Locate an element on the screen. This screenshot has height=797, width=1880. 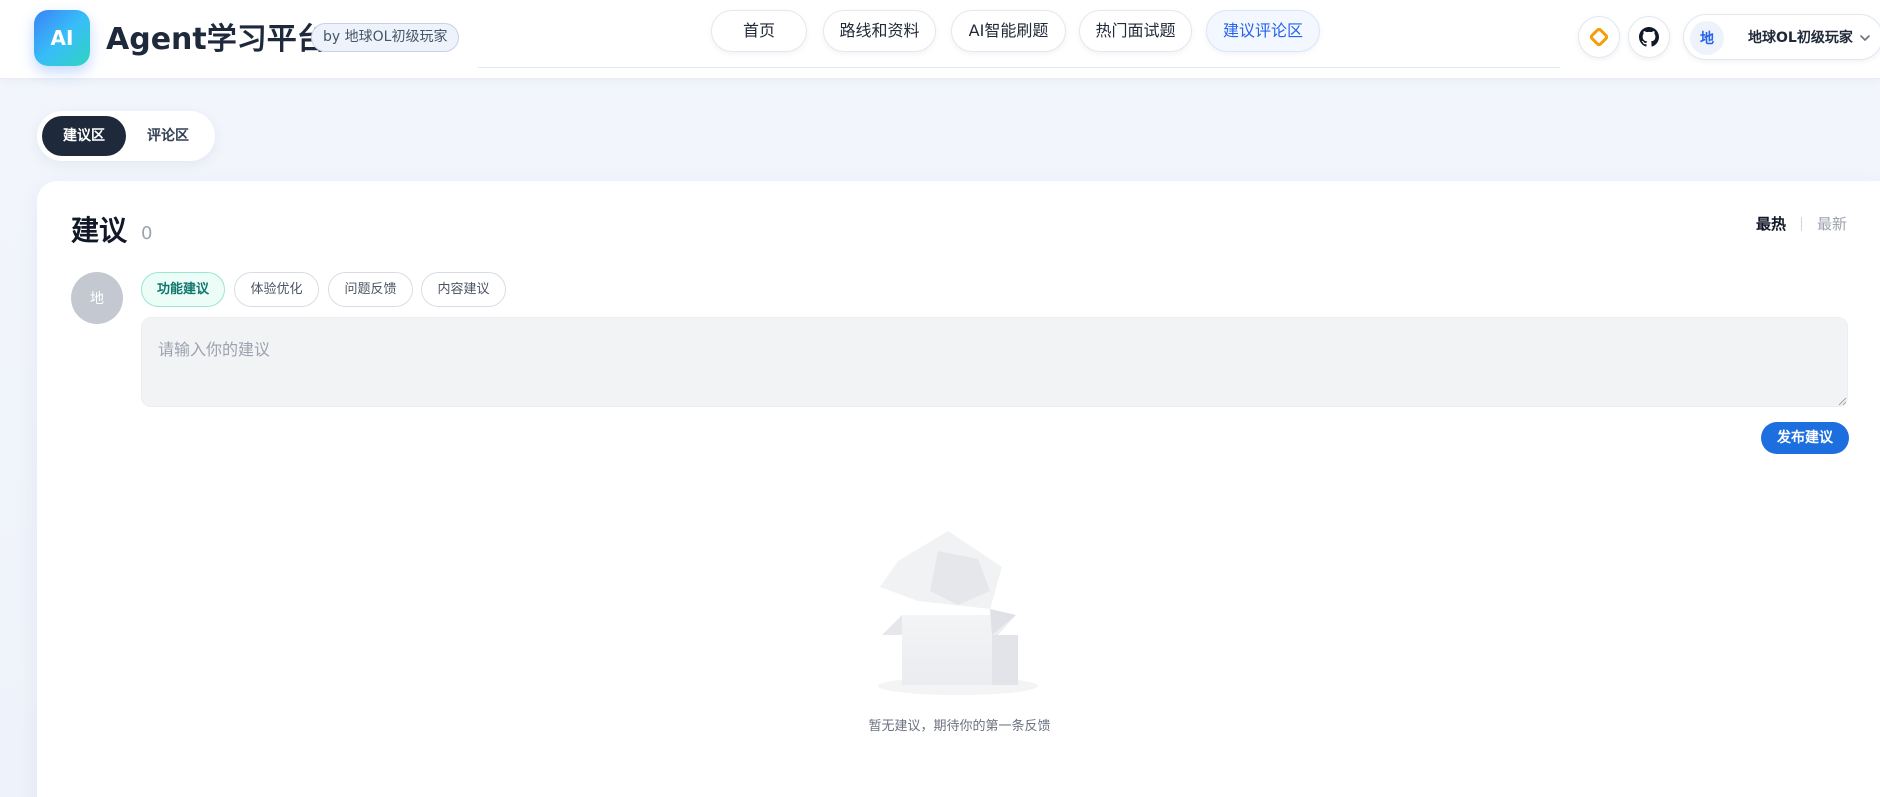
user-menu: 地 地球OL初级玩家 is located at coordinates (1781, 37).